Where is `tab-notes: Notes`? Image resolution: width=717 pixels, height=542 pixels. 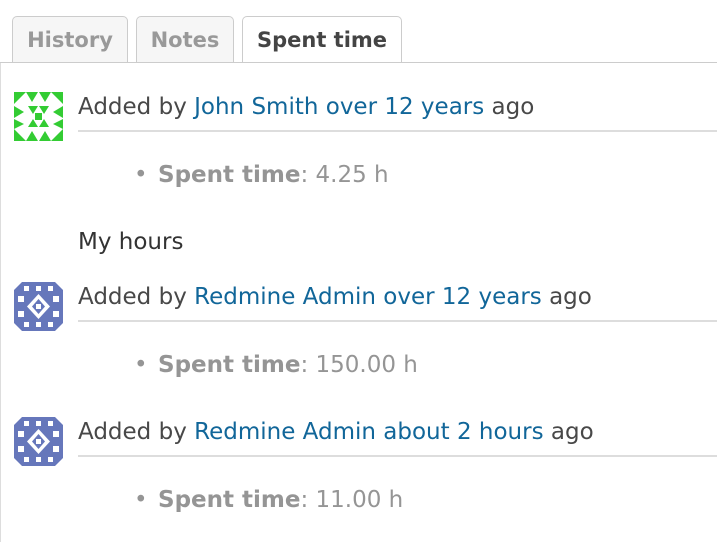
tab-notes: Notes is located at coordinates (185, 39).